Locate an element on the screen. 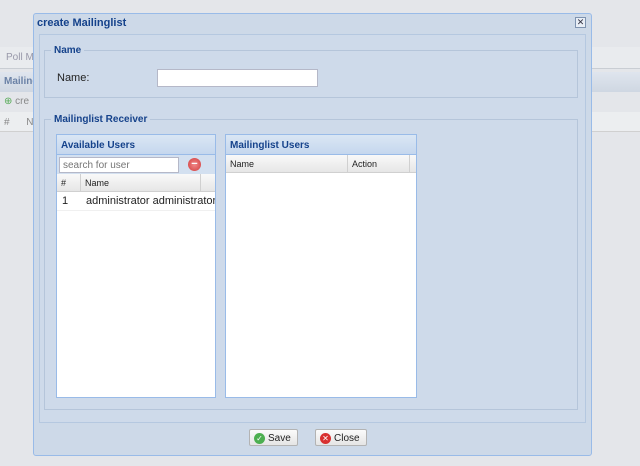 The height and width of the screenshot is (466, 640). dialog-title: create Mailinglist is located at coordinates (82, 23).